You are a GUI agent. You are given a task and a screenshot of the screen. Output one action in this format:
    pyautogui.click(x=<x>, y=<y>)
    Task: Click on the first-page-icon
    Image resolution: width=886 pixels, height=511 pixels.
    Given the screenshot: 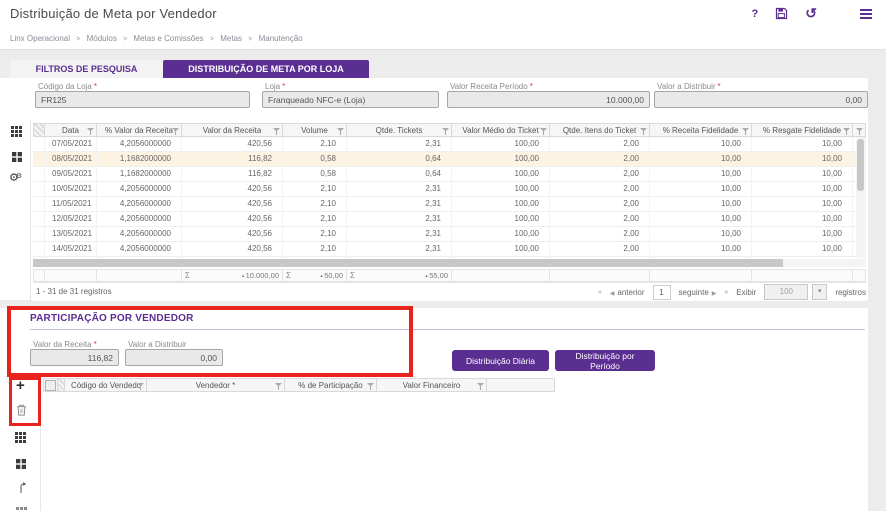 What is the action you would take?
    pyautogui.click(x=600, y=292)
    